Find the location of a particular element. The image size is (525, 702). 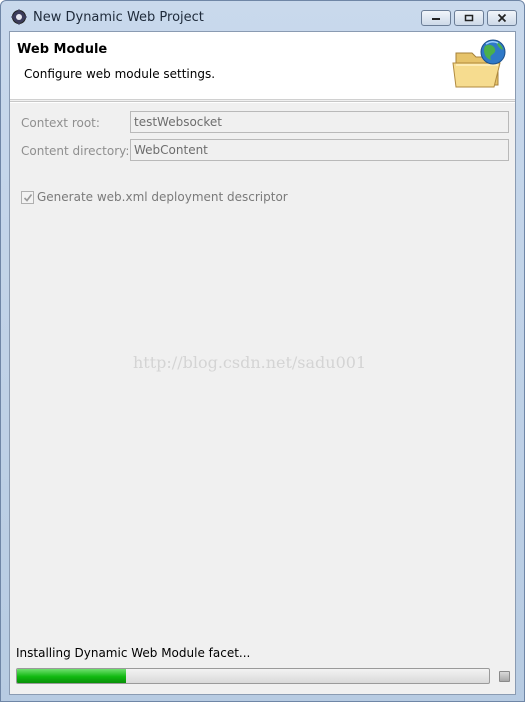

checkmark-icon is located at coordinates (28, 198).